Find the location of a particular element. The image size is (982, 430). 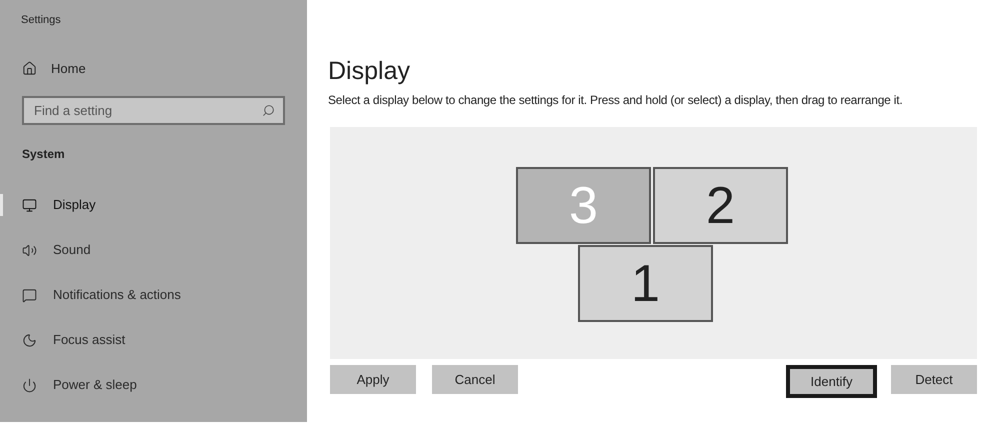

selection-indicator is located at coordinates (1, 205).